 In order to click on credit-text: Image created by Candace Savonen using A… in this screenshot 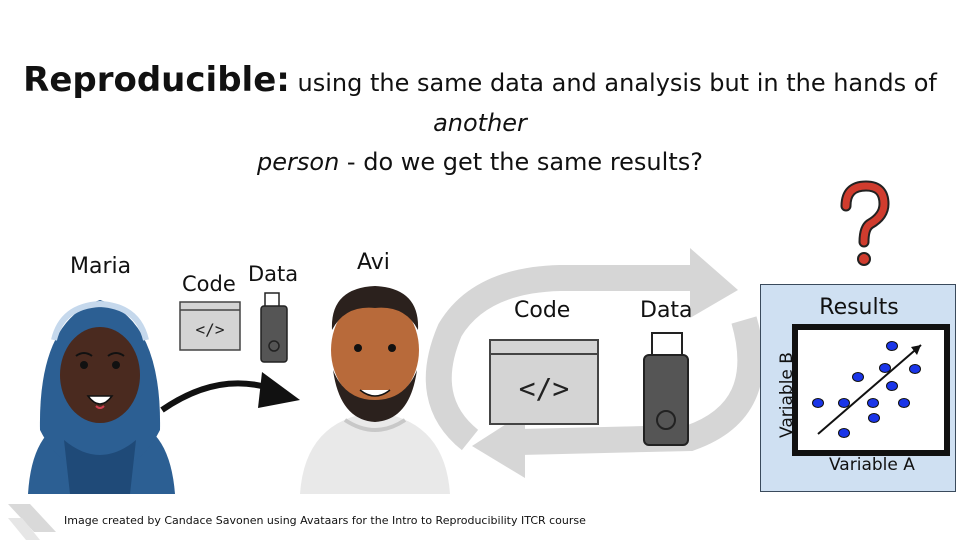, I will do `click(325, 520)`.